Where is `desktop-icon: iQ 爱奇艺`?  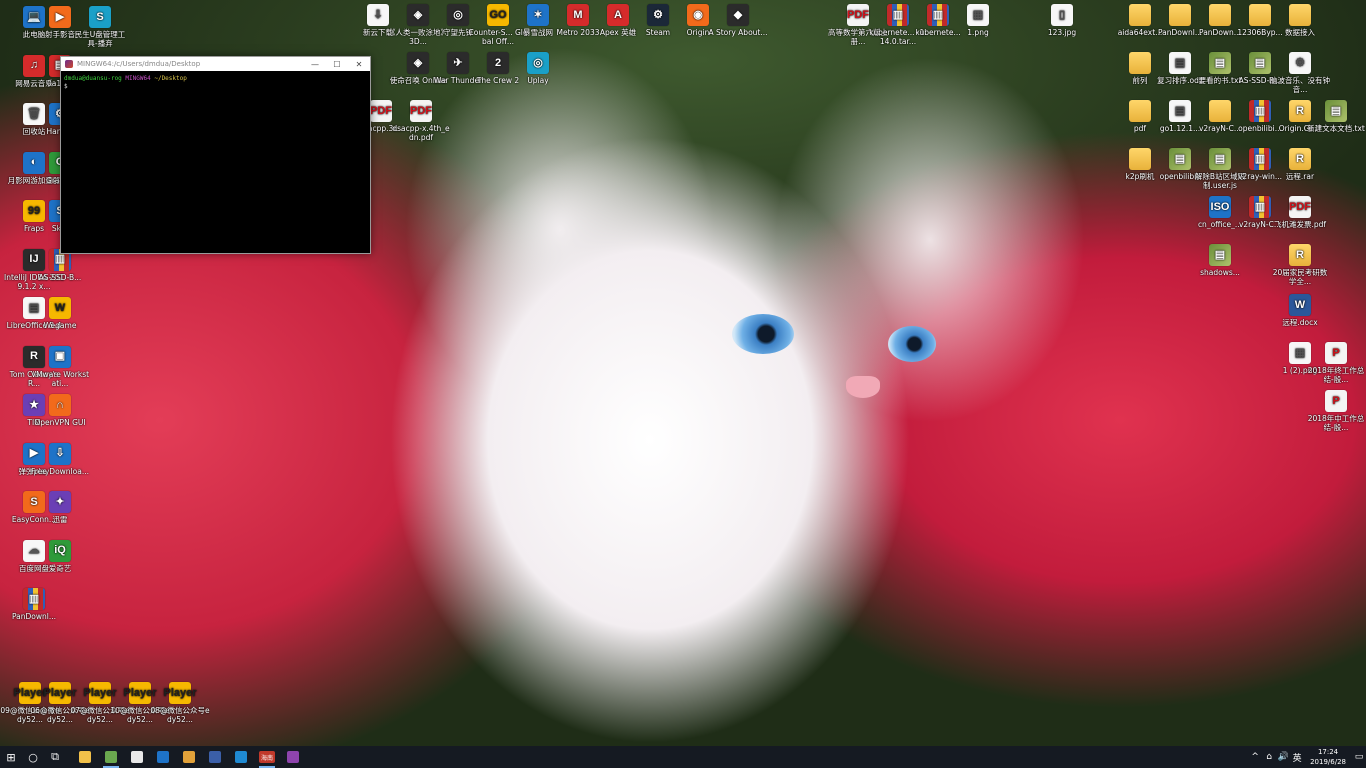 desktop-icon: iQ 爱奇艺 is located at coordinates (60, 556).